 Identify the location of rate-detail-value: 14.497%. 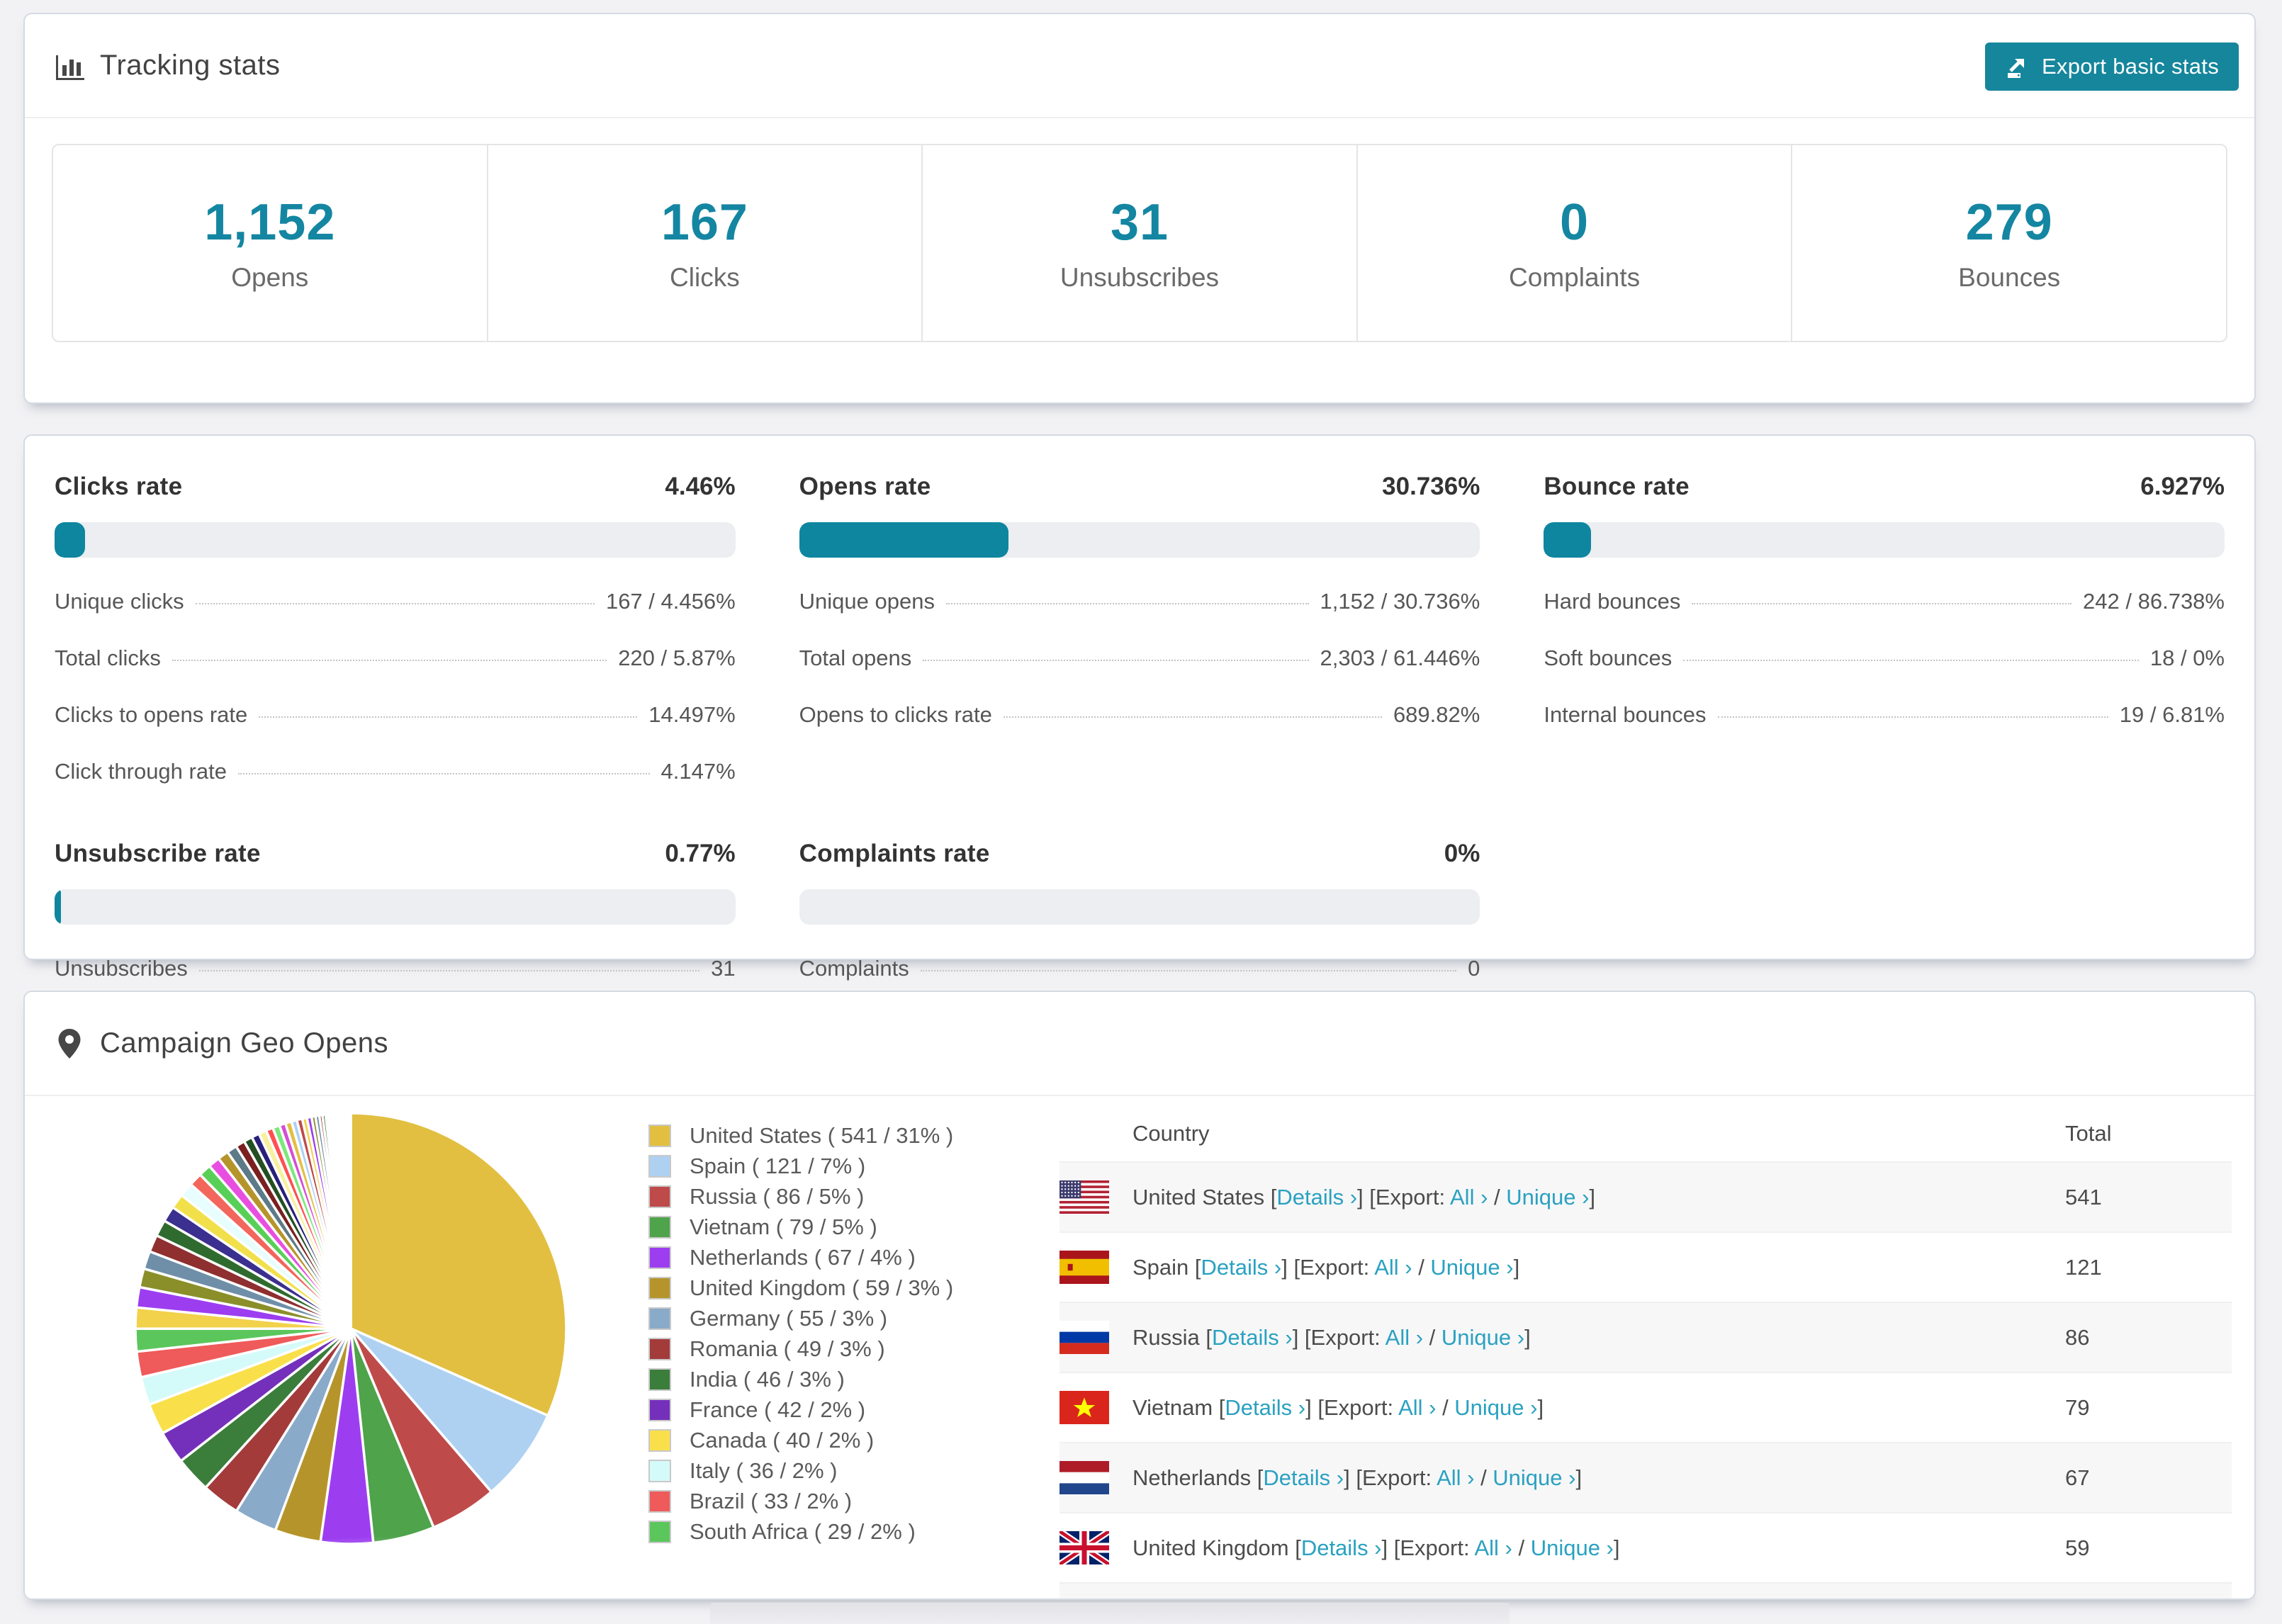
(692, 714).